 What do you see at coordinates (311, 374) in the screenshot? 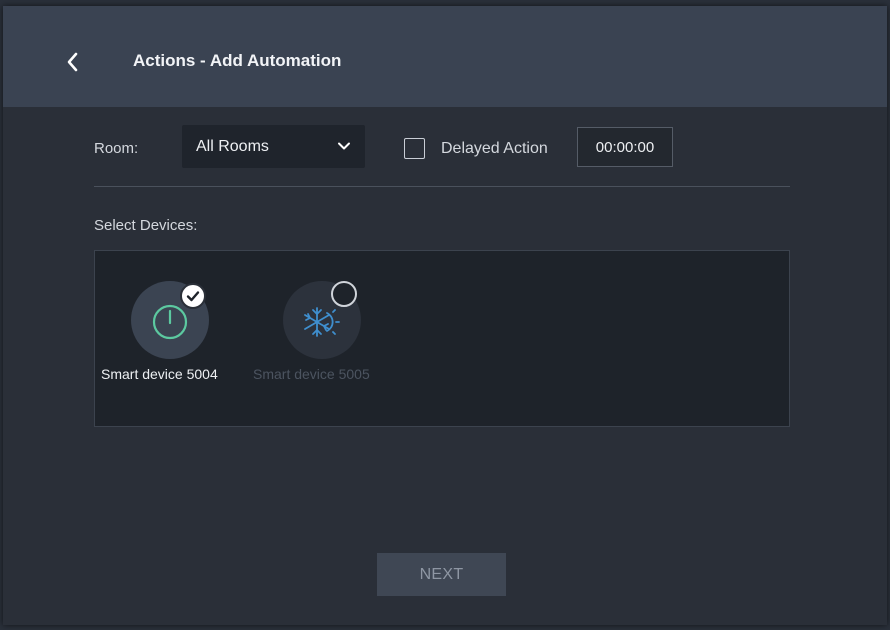
I see `device-name: Smart device 5005` at bounding box center [311, 374].